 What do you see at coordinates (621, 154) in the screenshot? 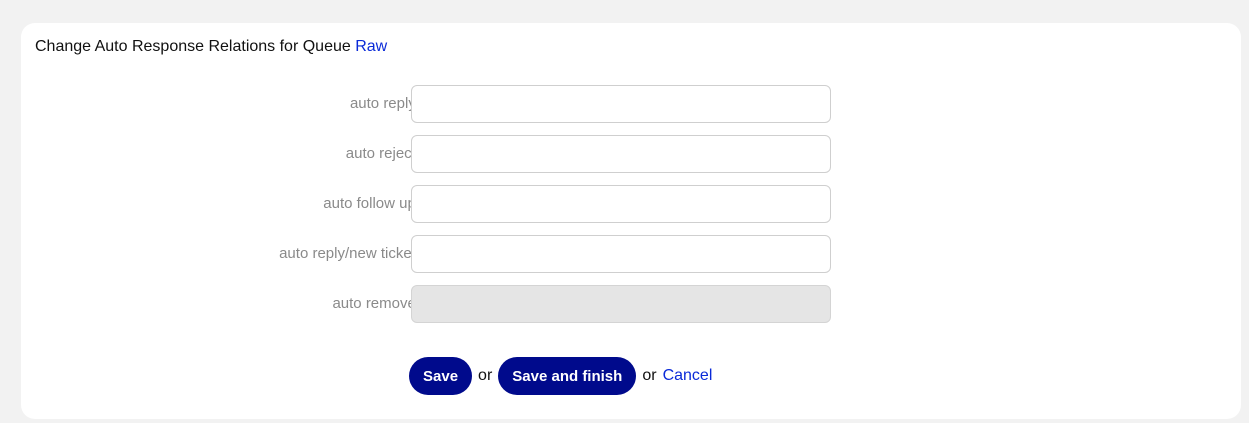
I see `auto-reject-field` at bounding box center [621, 154].